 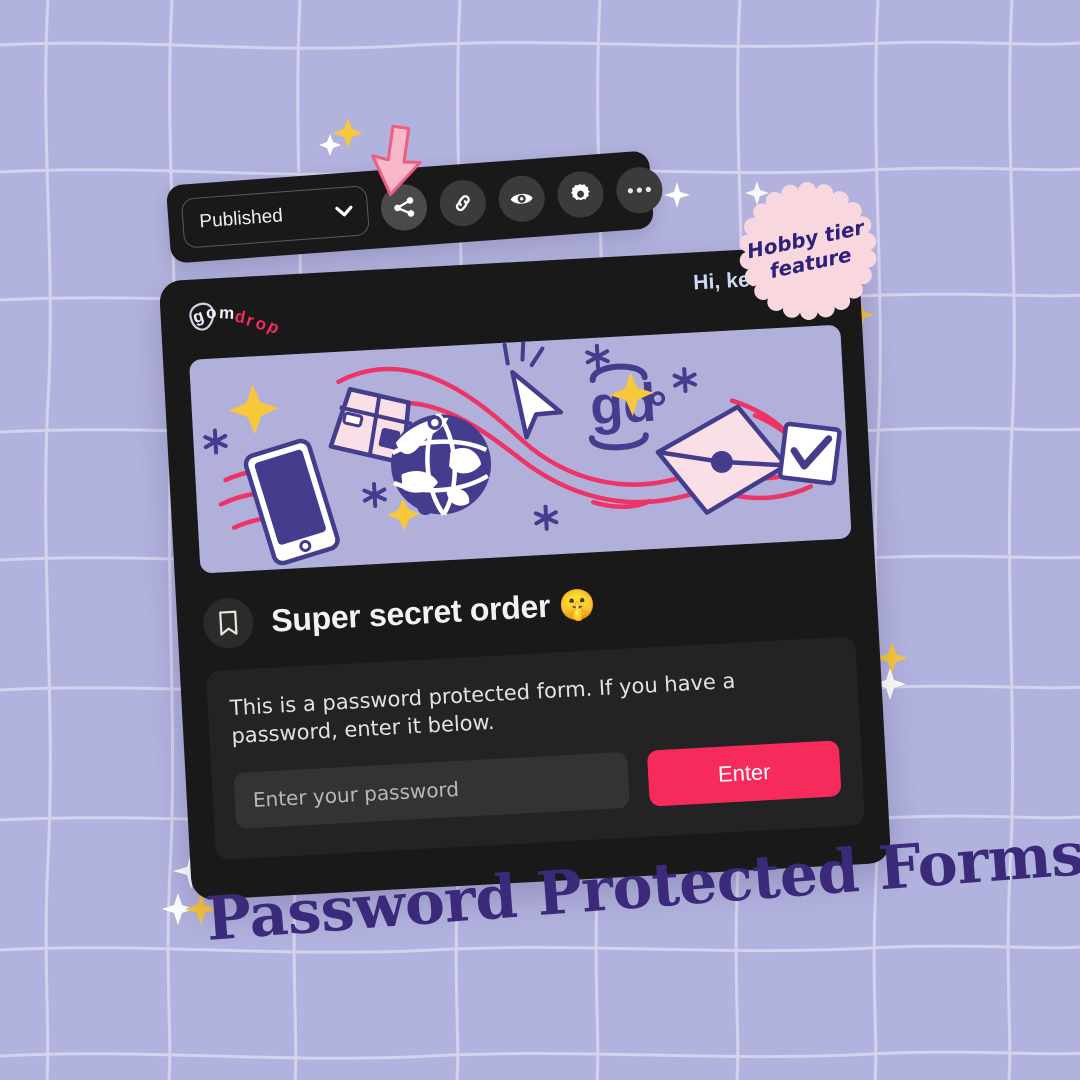 I want to click on svg-text: o, so click(x=210, y=312).